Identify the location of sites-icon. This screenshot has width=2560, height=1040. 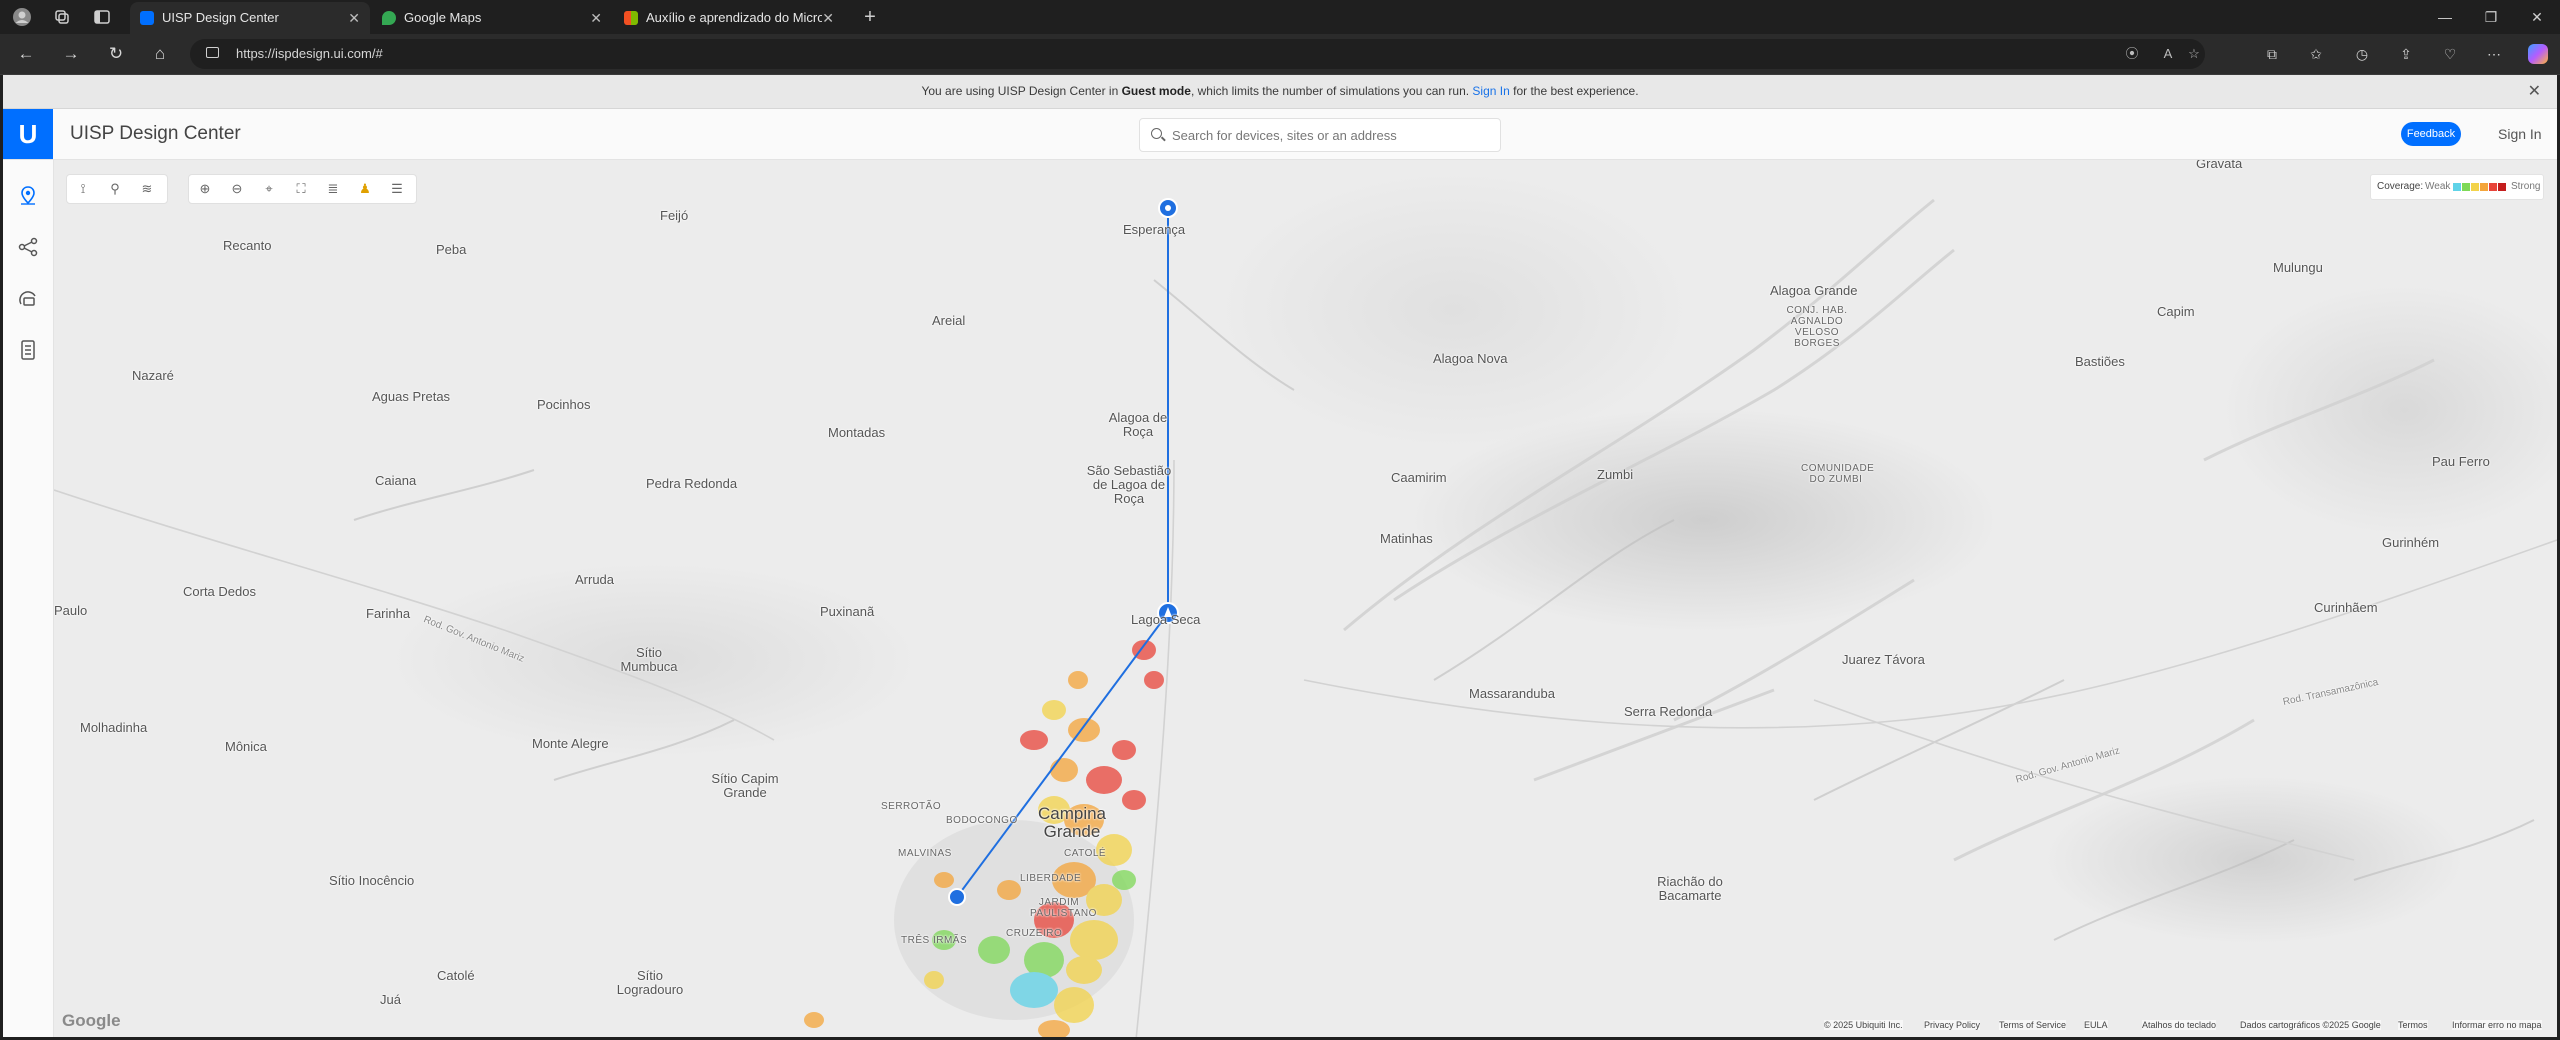
(28, 196).